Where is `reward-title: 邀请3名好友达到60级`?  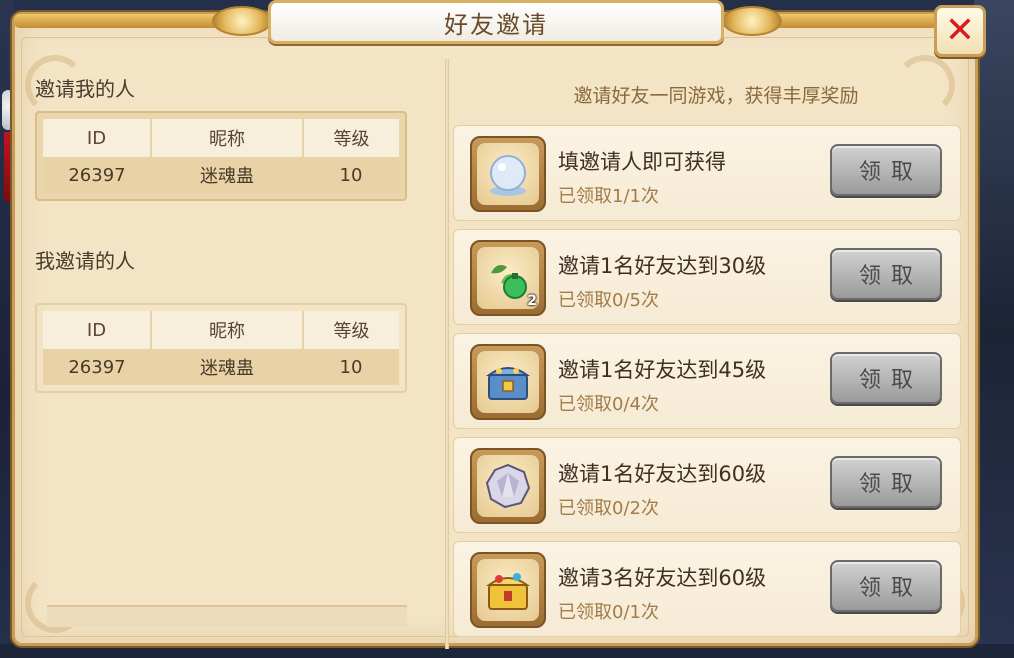
reward-title: 邀请3名好友达到60级 is located at coordinates (662, 578).